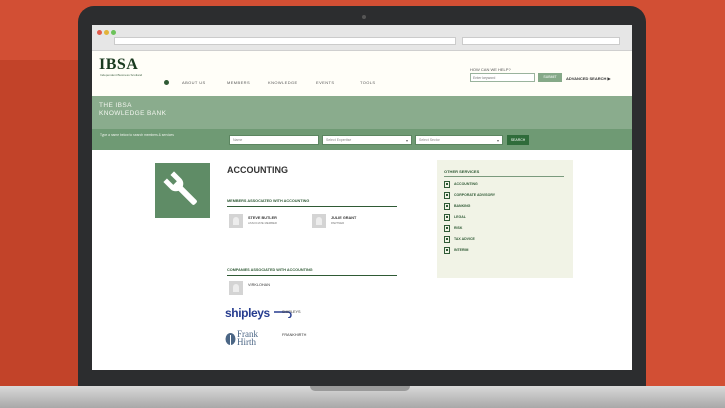 The image size is (725, 408). What do you see at coordinates (291, 312) in the screenshot?
I see `company-name: SHIPLEYS` at bounding box center [291, 312].